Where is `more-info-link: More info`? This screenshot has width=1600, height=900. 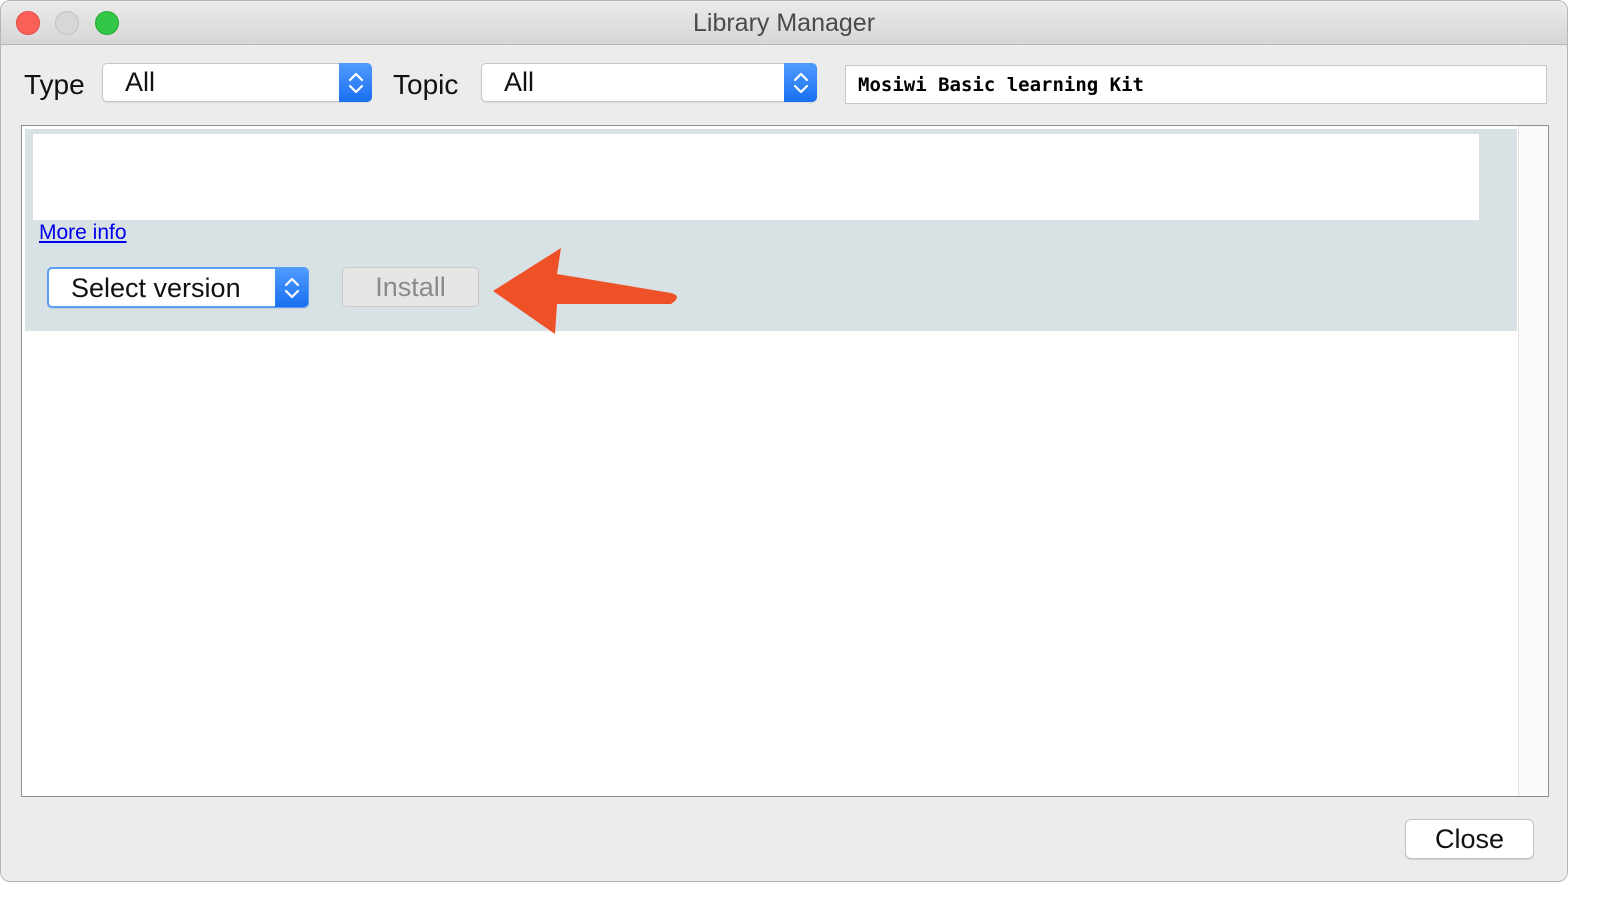 more-info-link: More info is located at coordinates (83, 233).